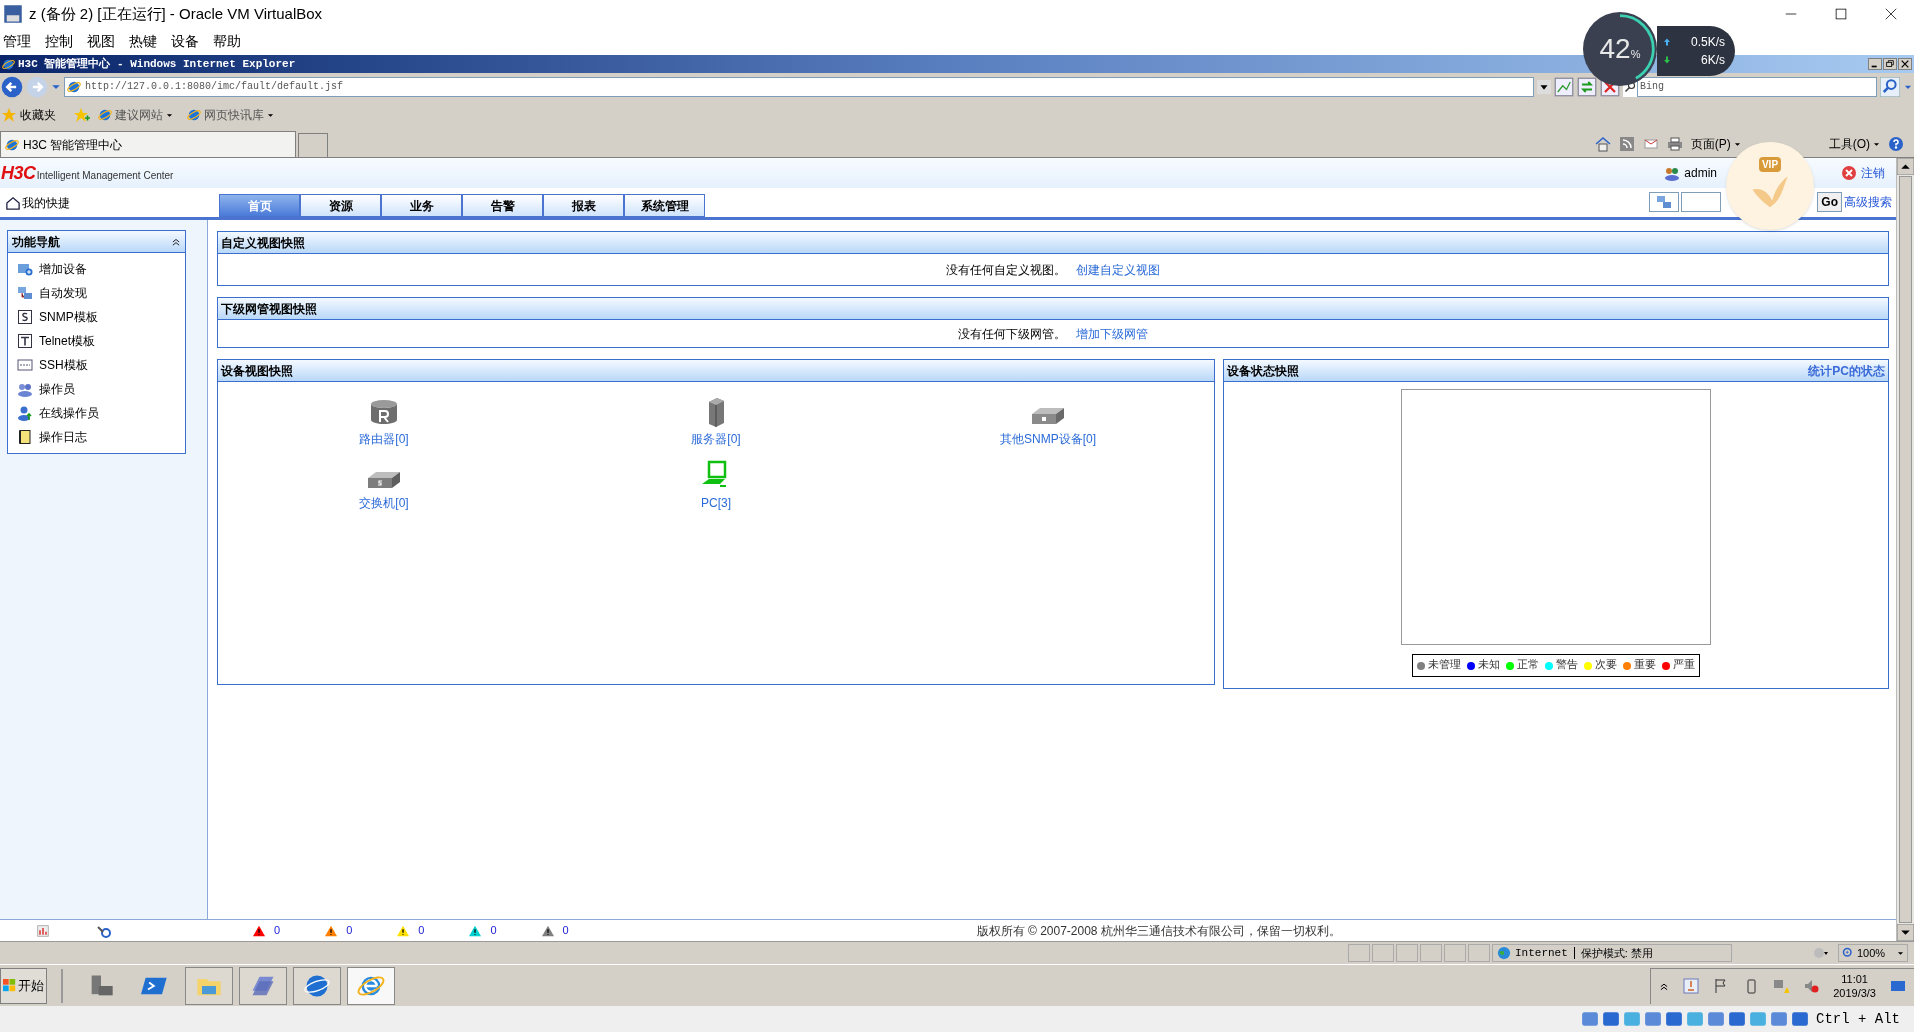 This screenshot has width=1914, height=1032. What do you see at coordinates (502, 205) in the screenshot?
I see `nav-tab: 告警` at bounding box center [502, 205].